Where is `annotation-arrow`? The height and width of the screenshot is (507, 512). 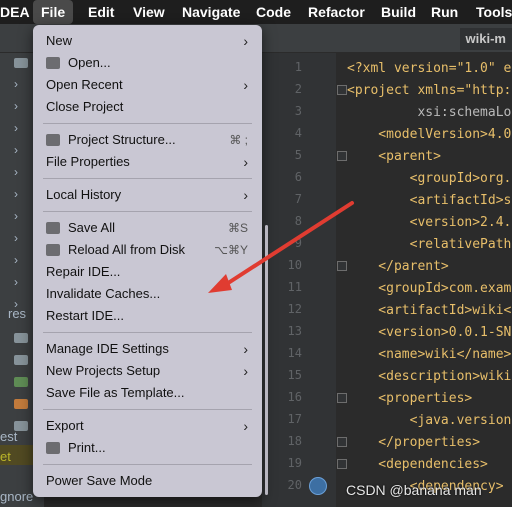 annotation-arrow is located at coordinates (281, 247).